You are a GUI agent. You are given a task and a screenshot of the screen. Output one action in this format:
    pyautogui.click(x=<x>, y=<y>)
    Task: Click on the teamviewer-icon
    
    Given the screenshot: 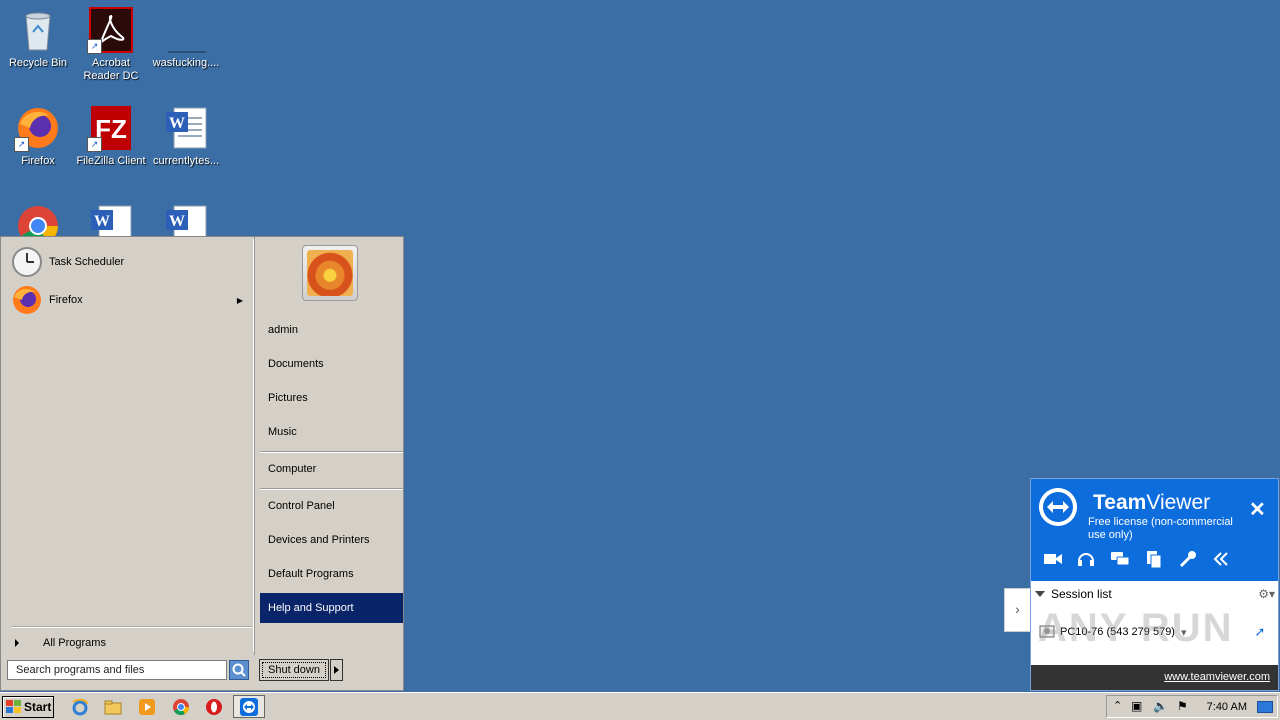 What is the action you would take?
    pyautogui.click(x=249, y=707)
    